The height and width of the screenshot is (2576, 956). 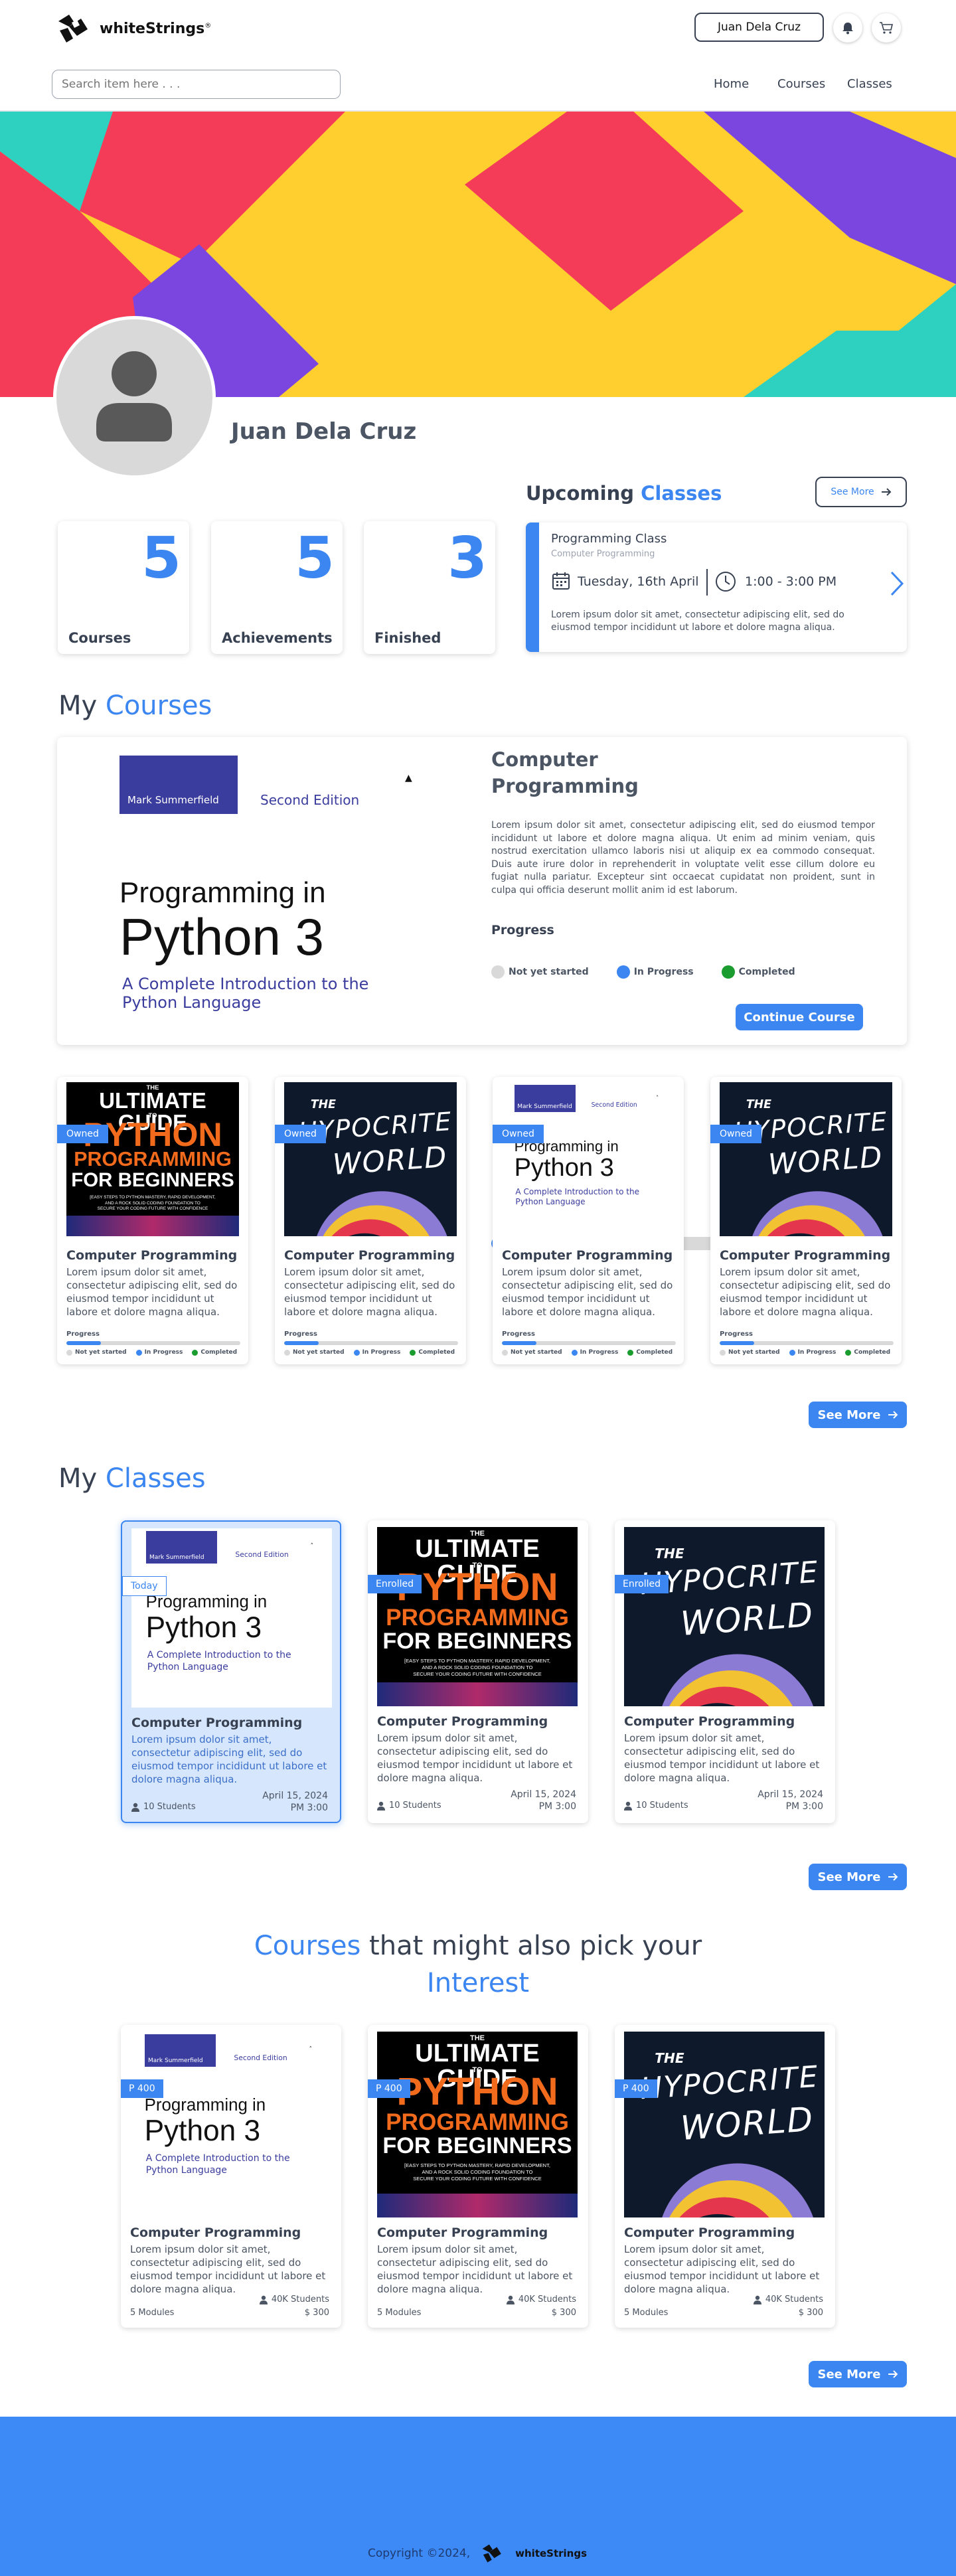 What do you see at coordinates (858, 1877) in the screenshot?
I see `classes-see-more-button: See More` at bounding box center [858, 1877].